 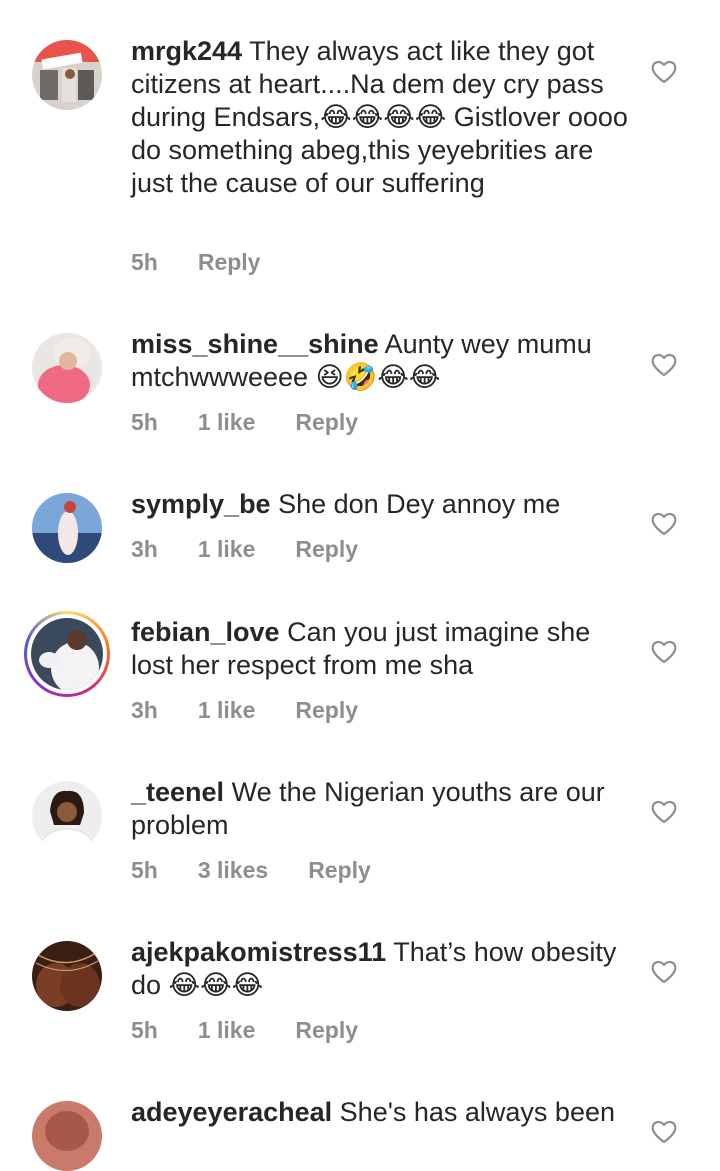 I want to click on comment-text: She don Dey annoy me, so click(x=419, y=504).